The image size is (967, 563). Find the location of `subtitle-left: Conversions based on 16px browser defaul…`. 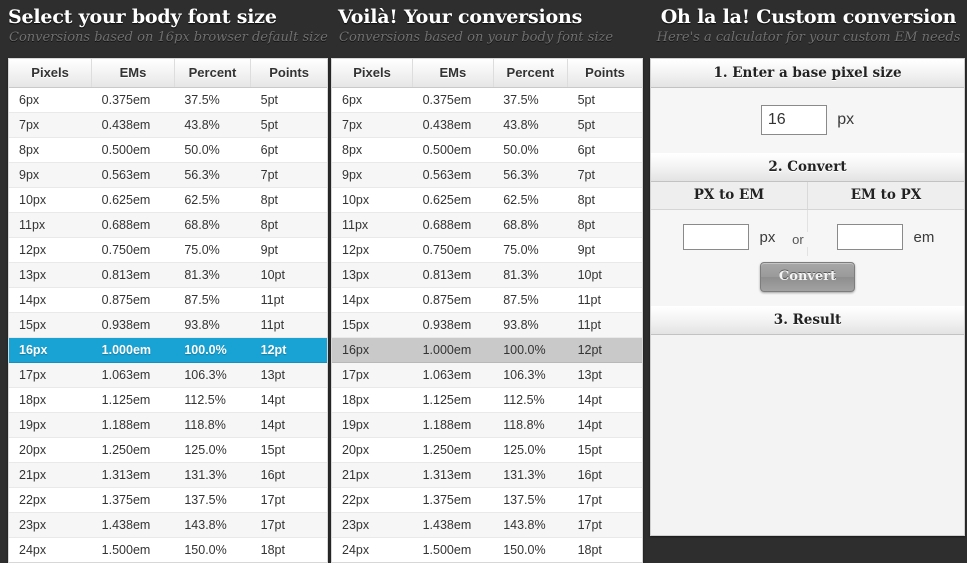

subtitle-left: Conversions based on 16px browser defaul… is located at coordinates (168, 37).